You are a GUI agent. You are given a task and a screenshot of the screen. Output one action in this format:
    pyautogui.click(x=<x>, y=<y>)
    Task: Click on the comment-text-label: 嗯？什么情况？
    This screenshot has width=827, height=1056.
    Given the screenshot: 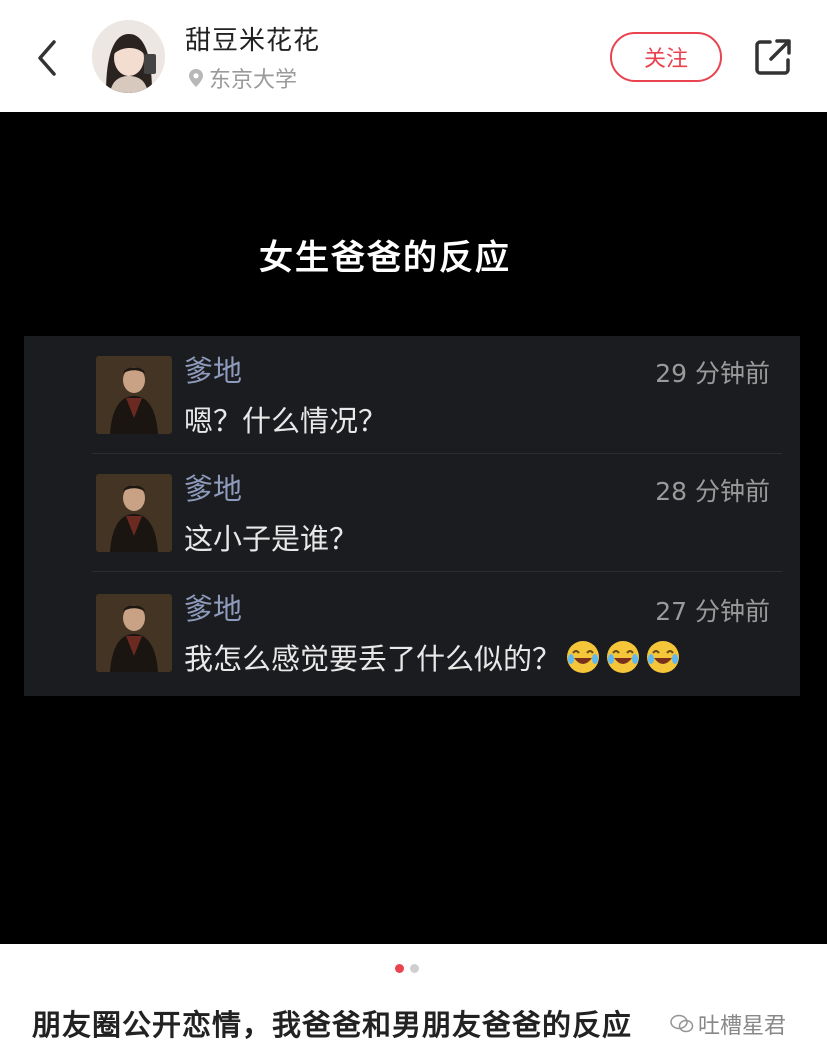 What is the action you would take?
    pyautogui.click(x=286, y=421)
    